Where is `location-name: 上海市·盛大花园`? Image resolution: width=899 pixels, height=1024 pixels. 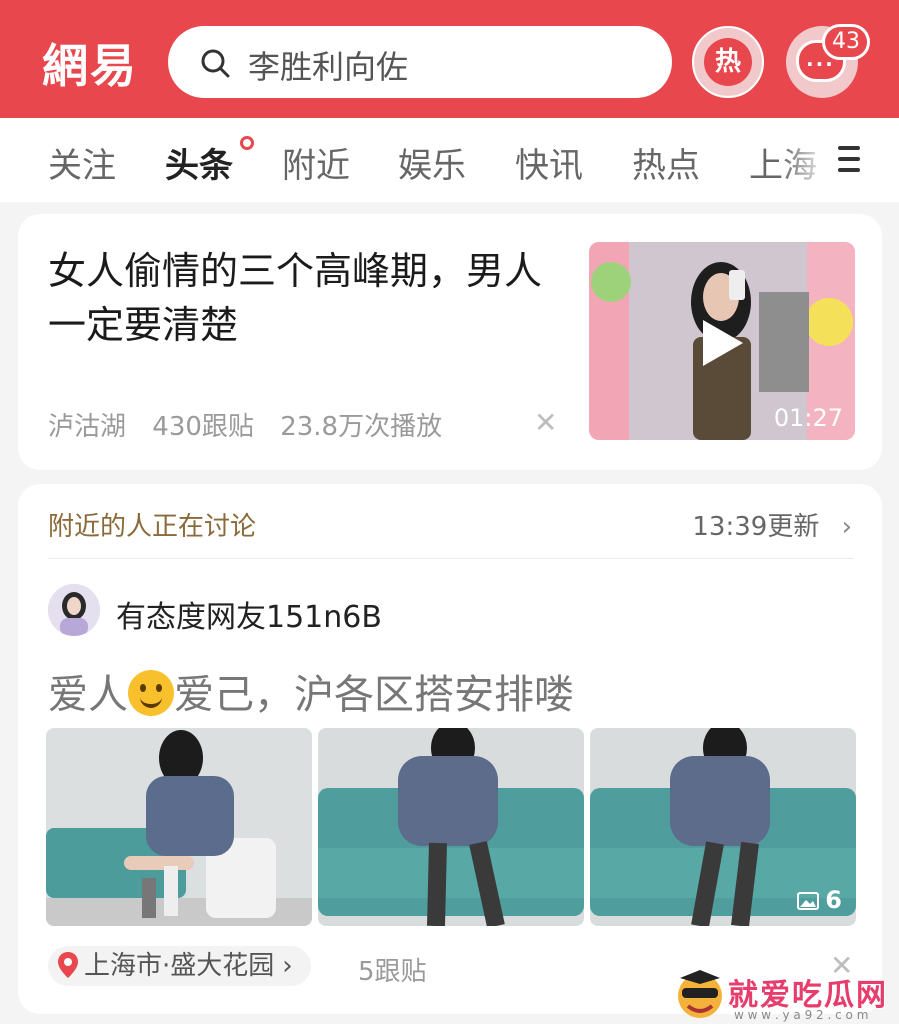
location-name: 上海市·盛大花园 is located at coordinates (179, 966).